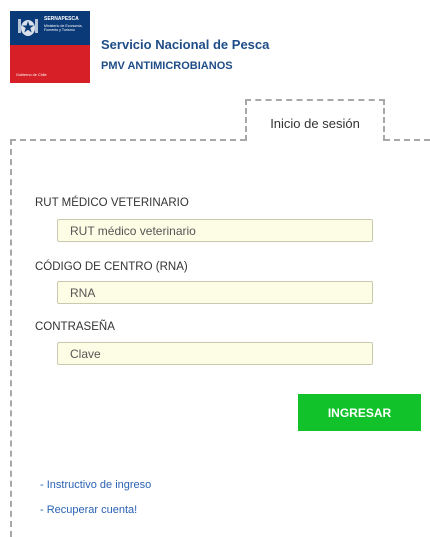  I want to click on panel-border-left, so click(11, 338).